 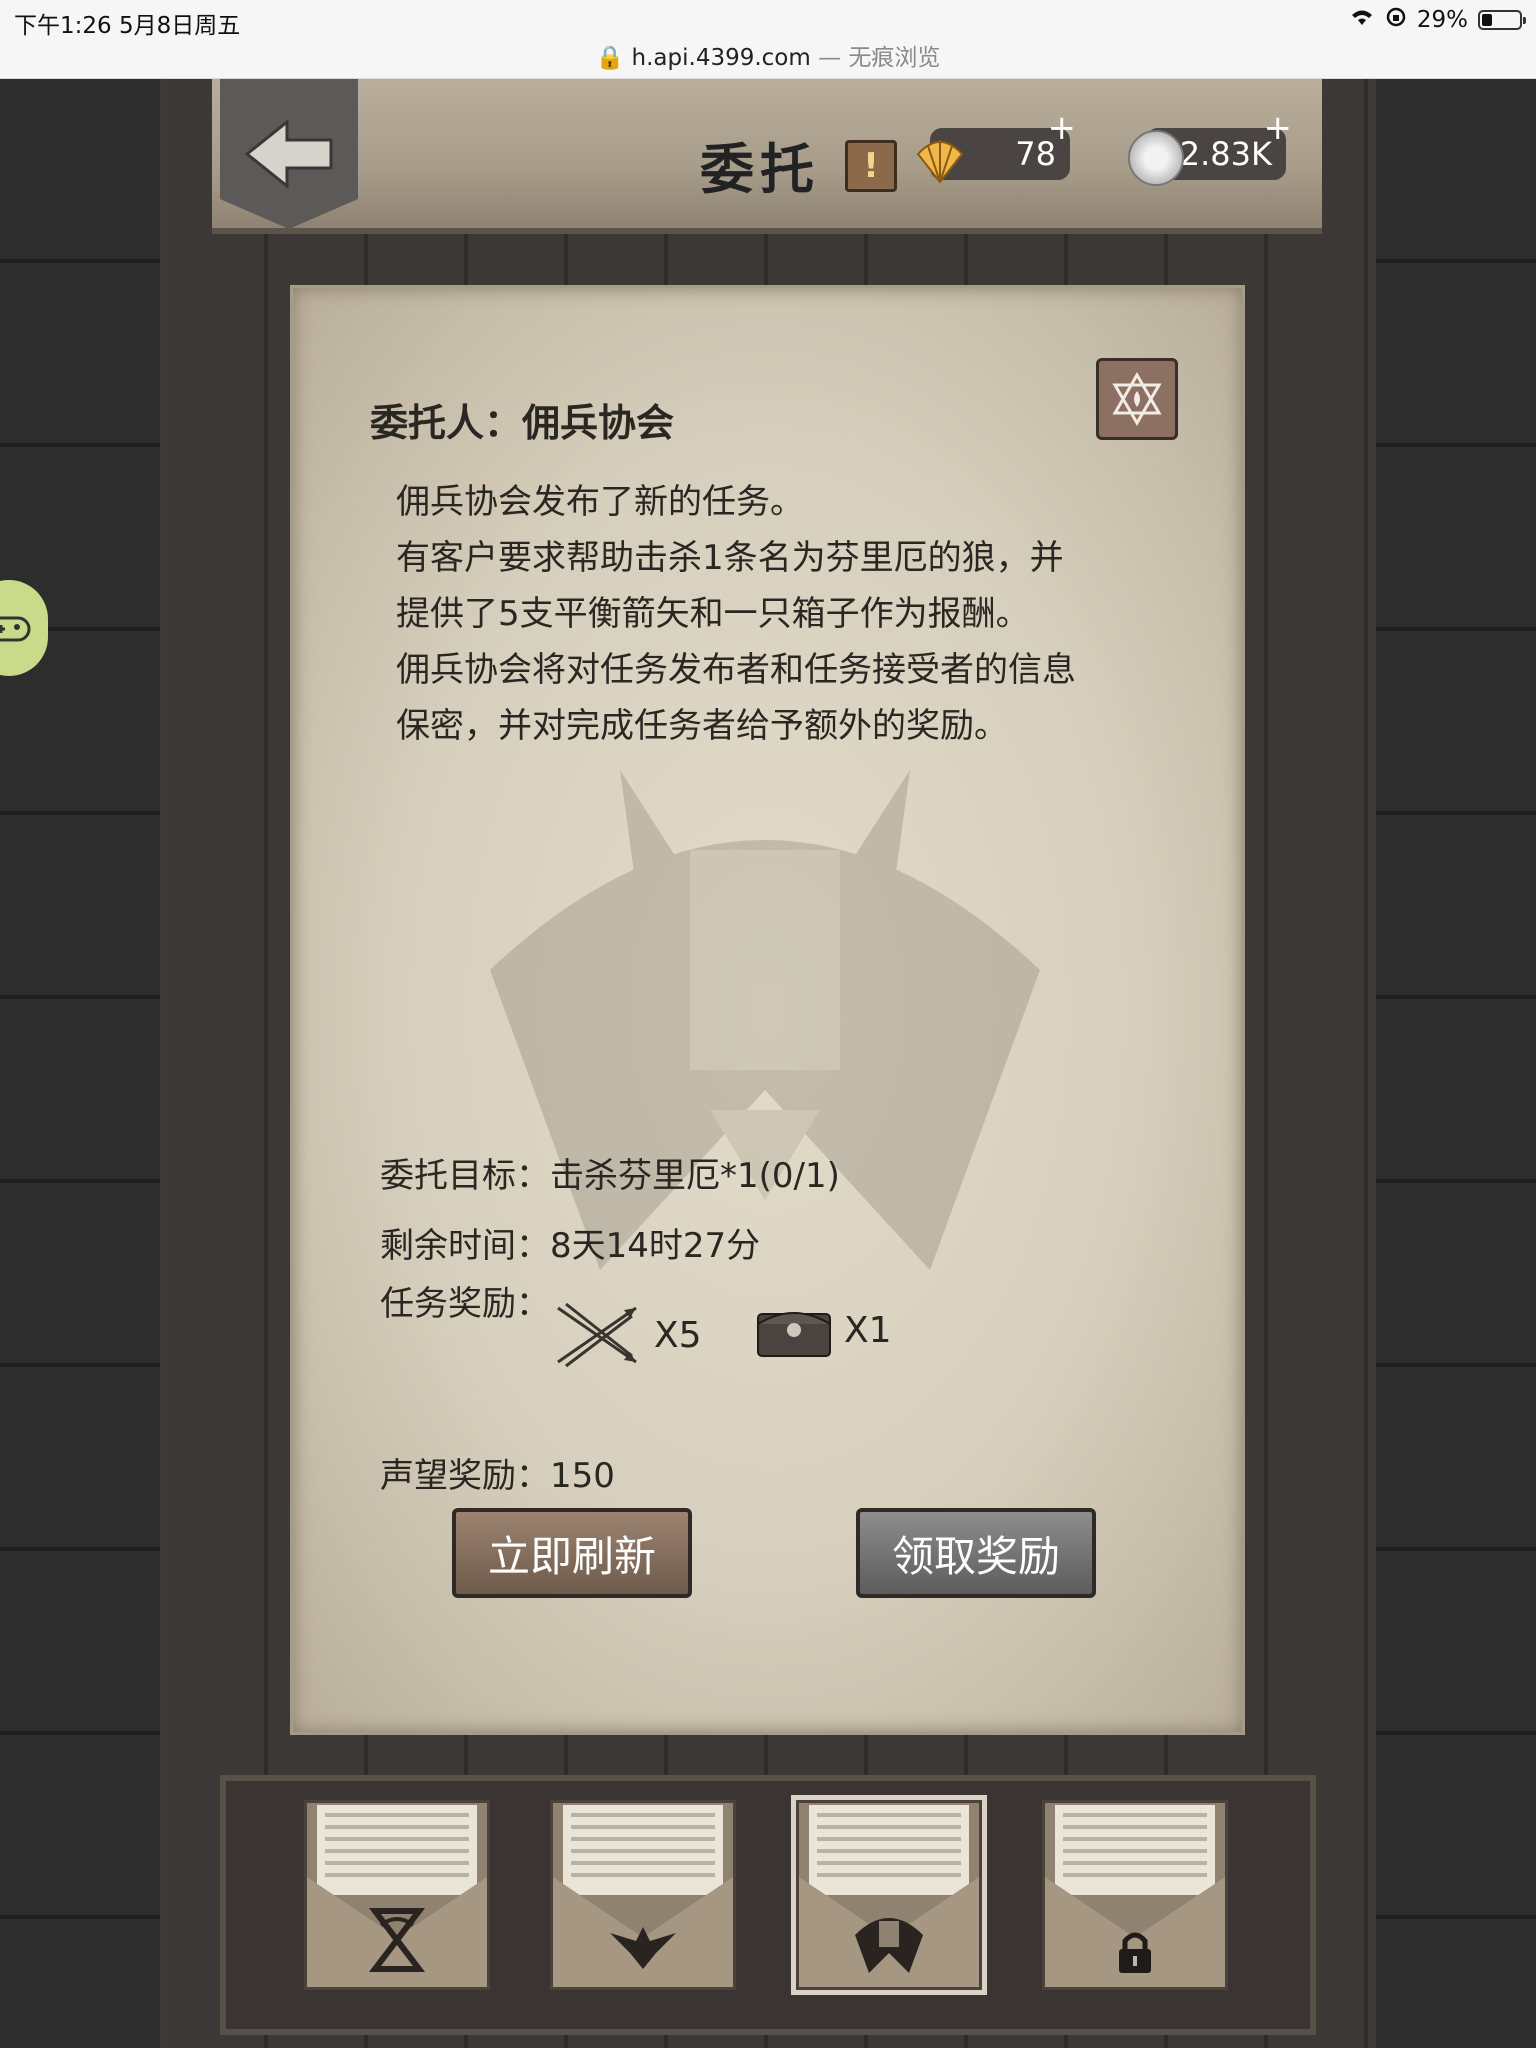 I want to click on address-bar: 🔒 h.api.4399.com — 无痕浏览, so click(x=768, y=55).